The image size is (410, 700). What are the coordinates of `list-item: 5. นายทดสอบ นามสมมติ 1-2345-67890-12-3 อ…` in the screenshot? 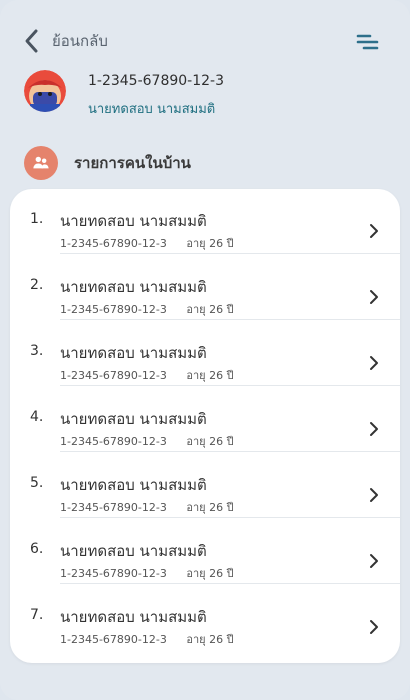 It's located at (205, 485).